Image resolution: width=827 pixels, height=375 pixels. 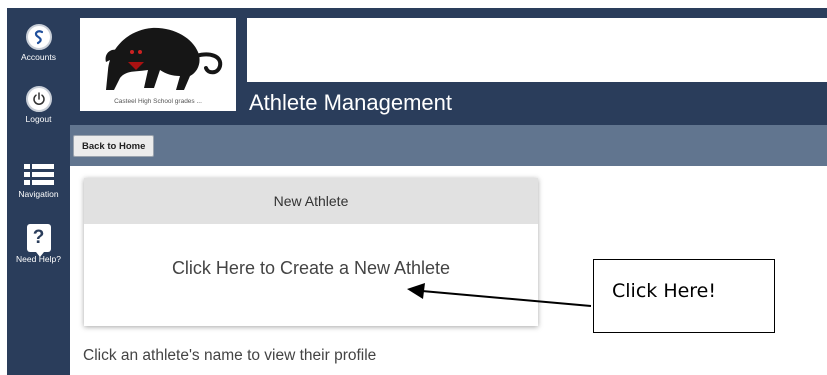 What do you see at coordinates (38, 240) in the screenshot?
I see `question-icon: ?` at bounding box center [38, 240].